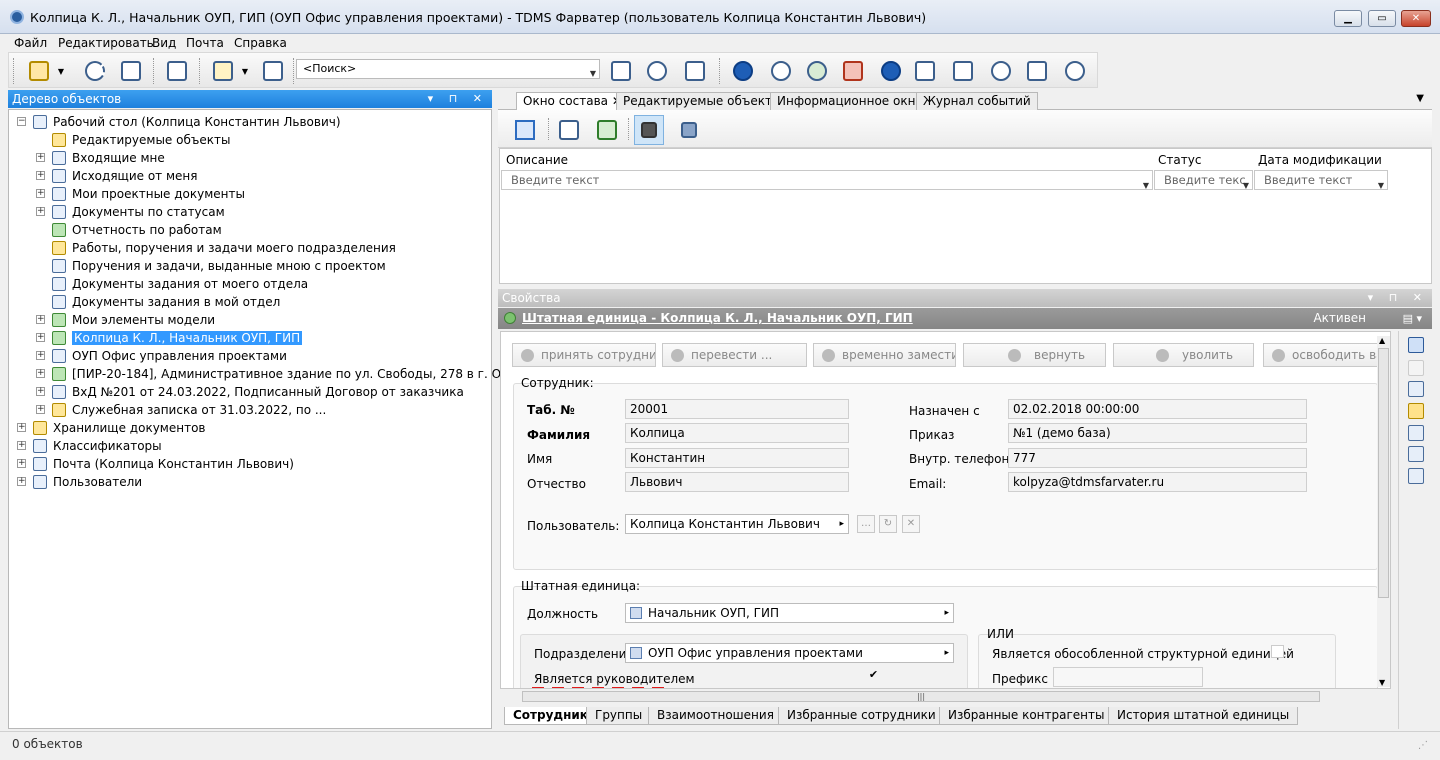 The height and width of the screenshot is (760, 1440). I want to click on maximize-button: ▭, so click(1382, 18).